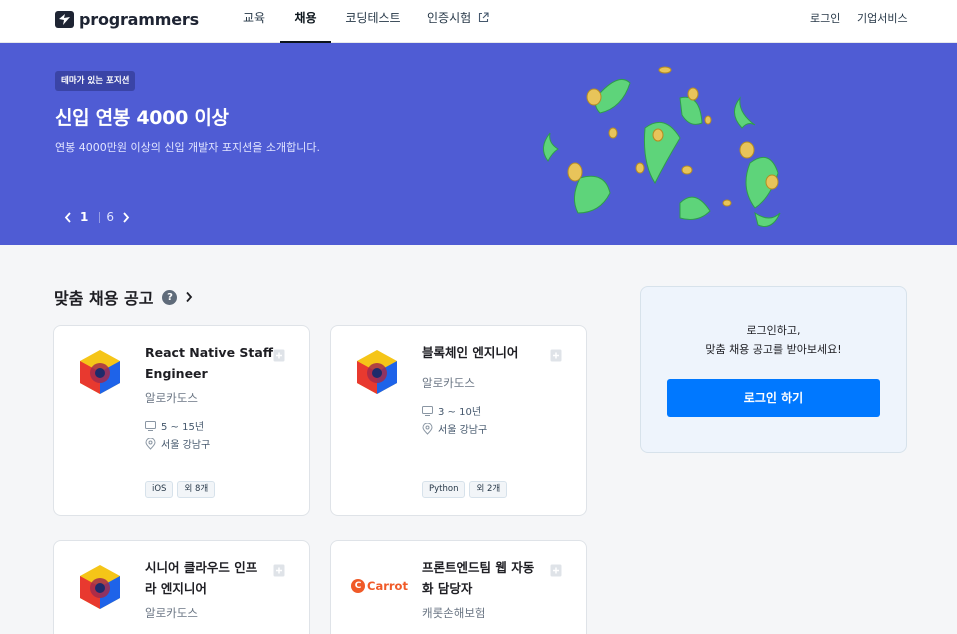 The image size is (957, 634). I want to click on job-title: 블록체인 엔지니어, so click(486, 352).